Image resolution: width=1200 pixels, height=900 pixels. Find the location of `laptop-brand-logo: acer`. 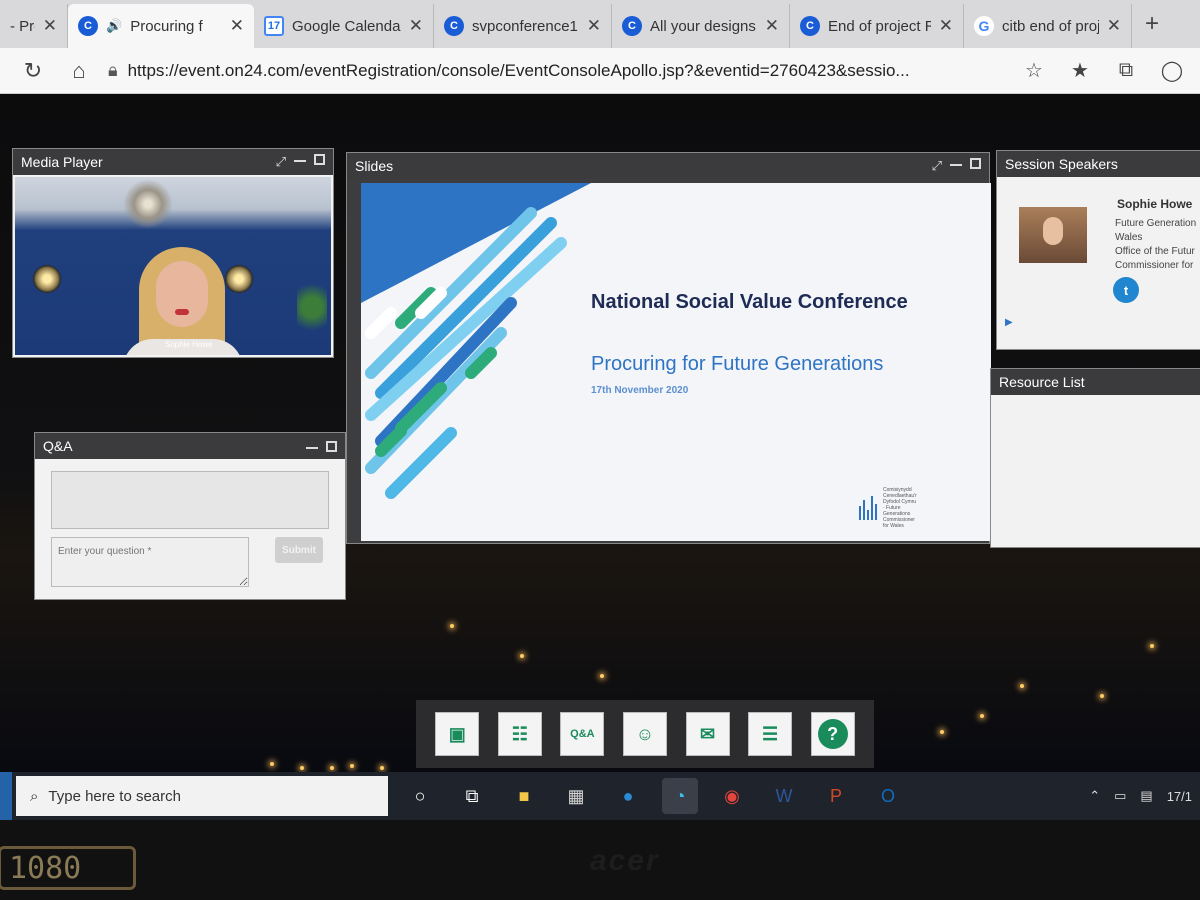

laptop-brand-logo: acer is located at coordinates (625, 860).